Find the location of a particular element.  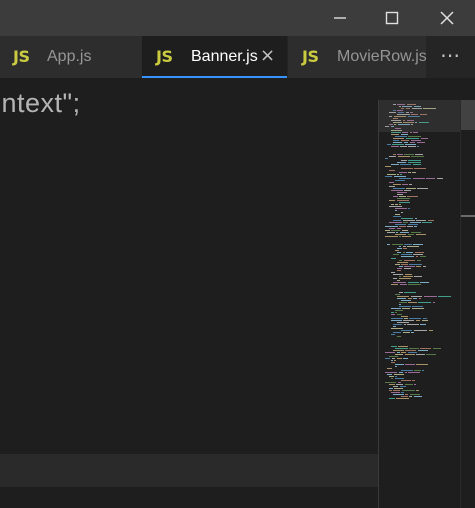

horizontal-scrollbar is located at coordinates (189, 470).